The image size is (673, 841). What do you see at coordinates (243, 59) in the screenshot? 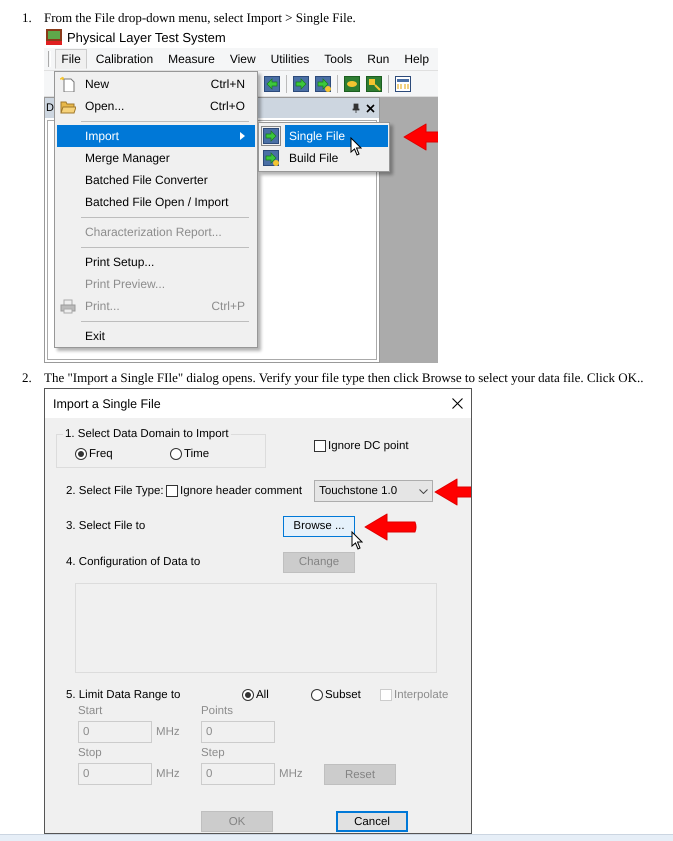
I see `menu-bar-item: View` at bounding box center [243, 59].